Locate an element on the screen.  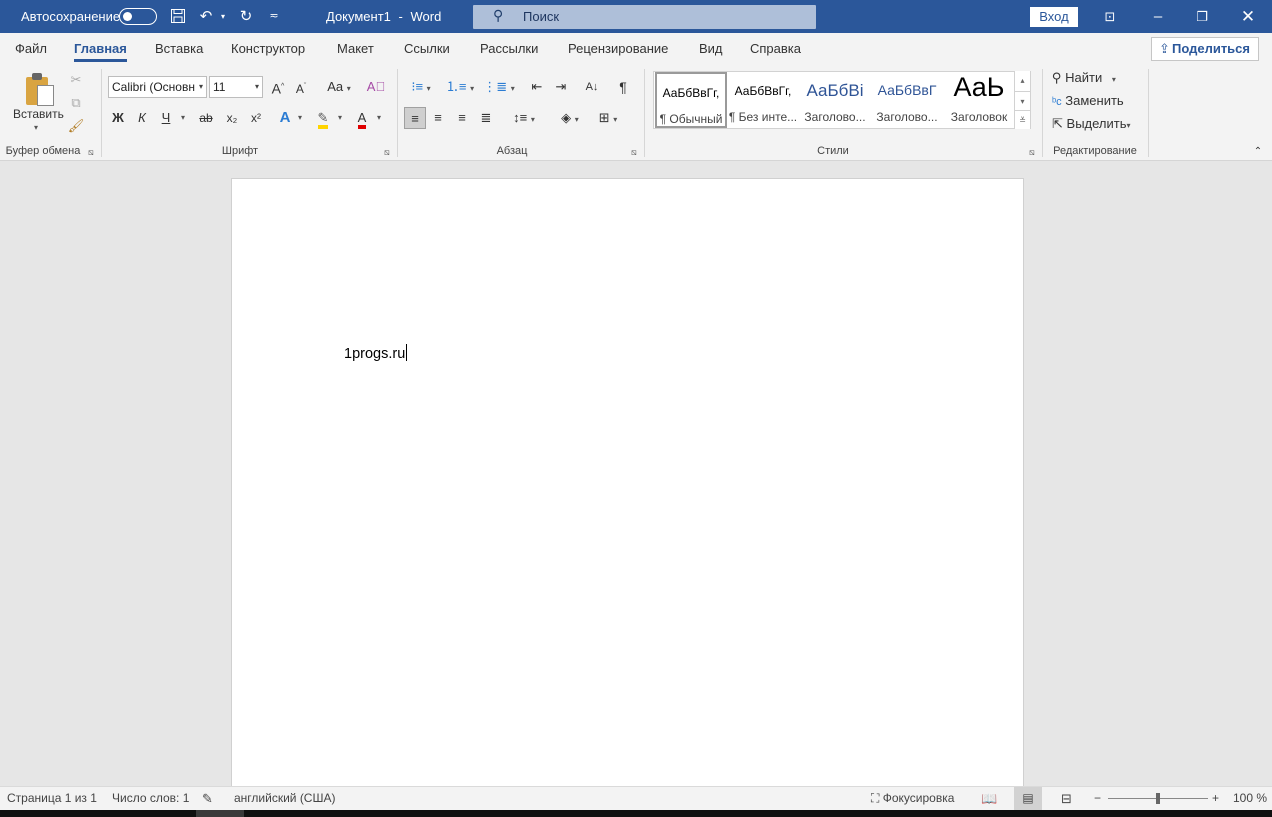
tab-design: Конструктор is located at coordinates (268, 49).